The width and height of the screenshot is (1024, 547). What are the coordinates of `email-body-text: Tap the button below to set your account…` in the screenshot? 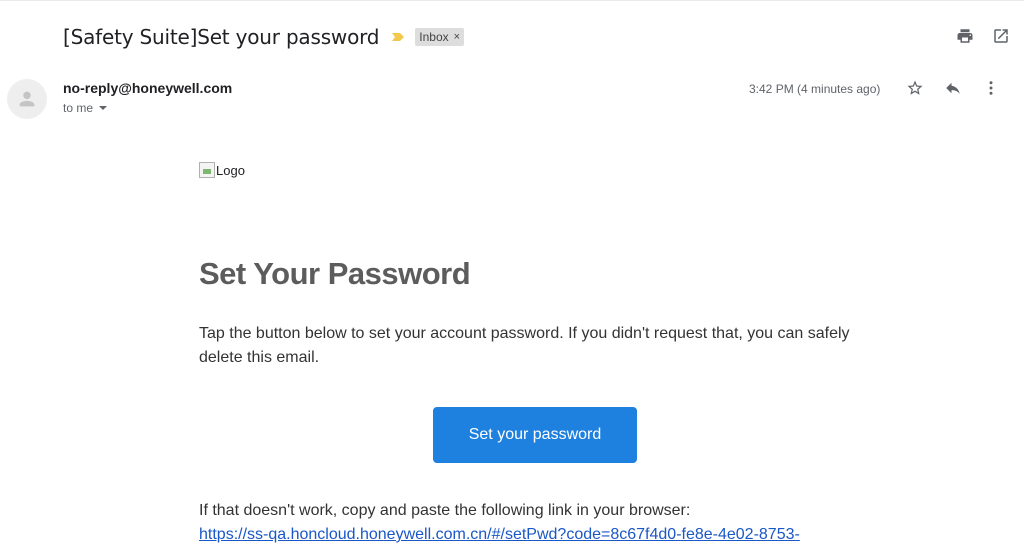 It's located at (524, 345).